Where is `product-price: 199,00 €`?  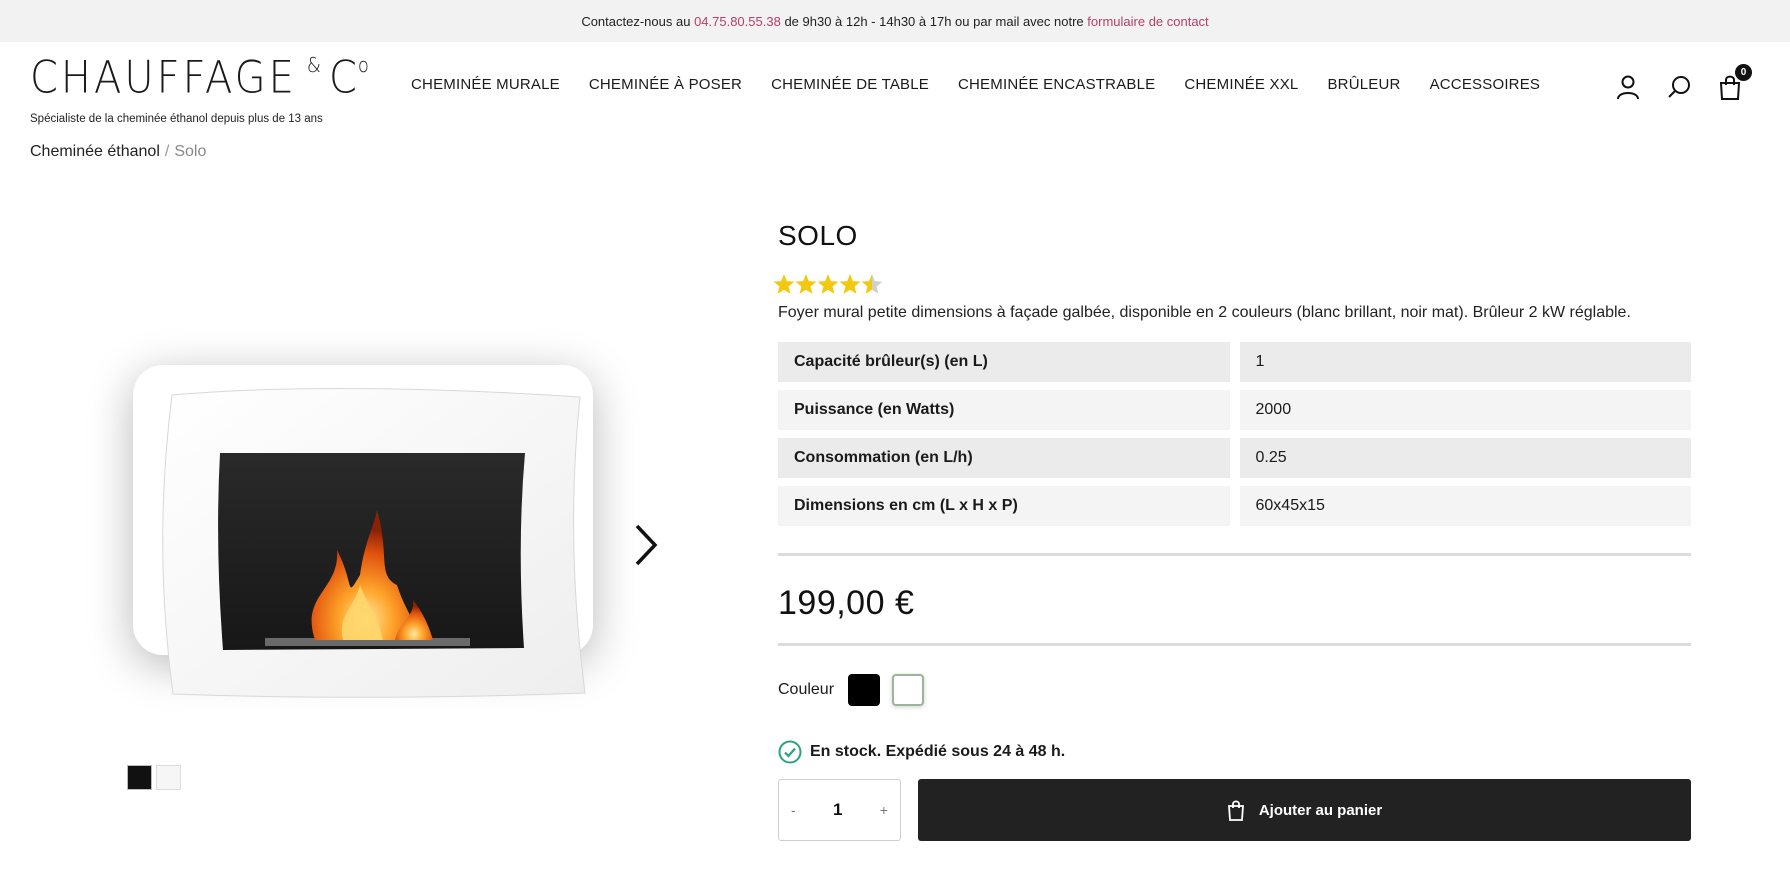 product-price: 199,00 € is located at coordinates (846, 603).